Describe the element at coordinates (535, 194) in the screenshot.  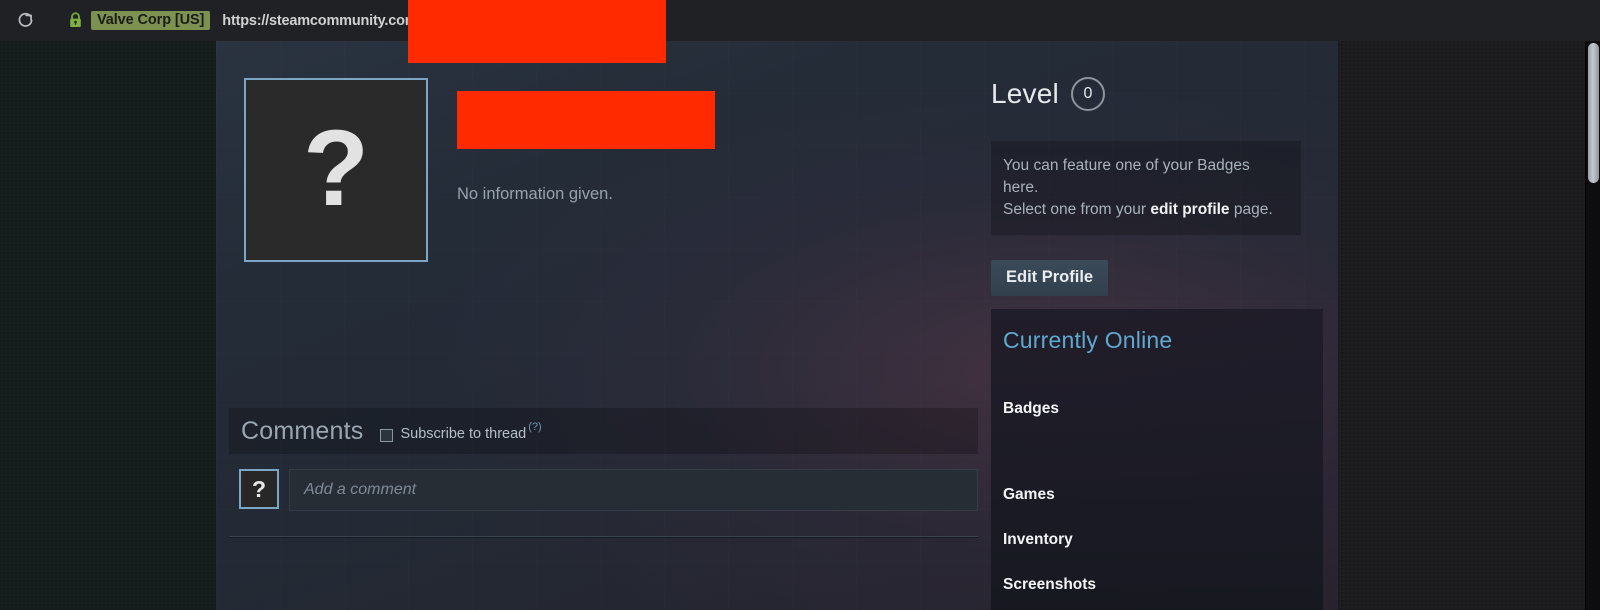
I see `profile-summary-text: No information given.` at that location.